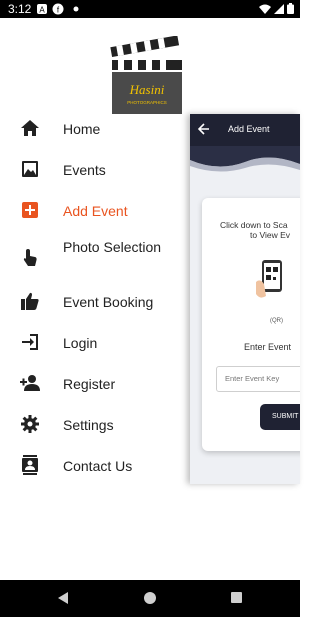 This screenshot has width=320, height=617. Describe the element at coordinates (270, 235) in the screenshot. I see `instruction-text-2: to View Ev` at that location.